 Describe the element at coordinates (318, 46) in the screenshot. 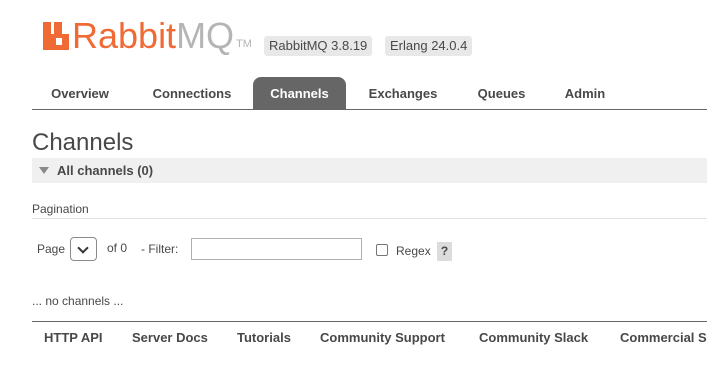

I see `rabbitmq-version-badge: RabbitMQ 3.8.19` at that location.